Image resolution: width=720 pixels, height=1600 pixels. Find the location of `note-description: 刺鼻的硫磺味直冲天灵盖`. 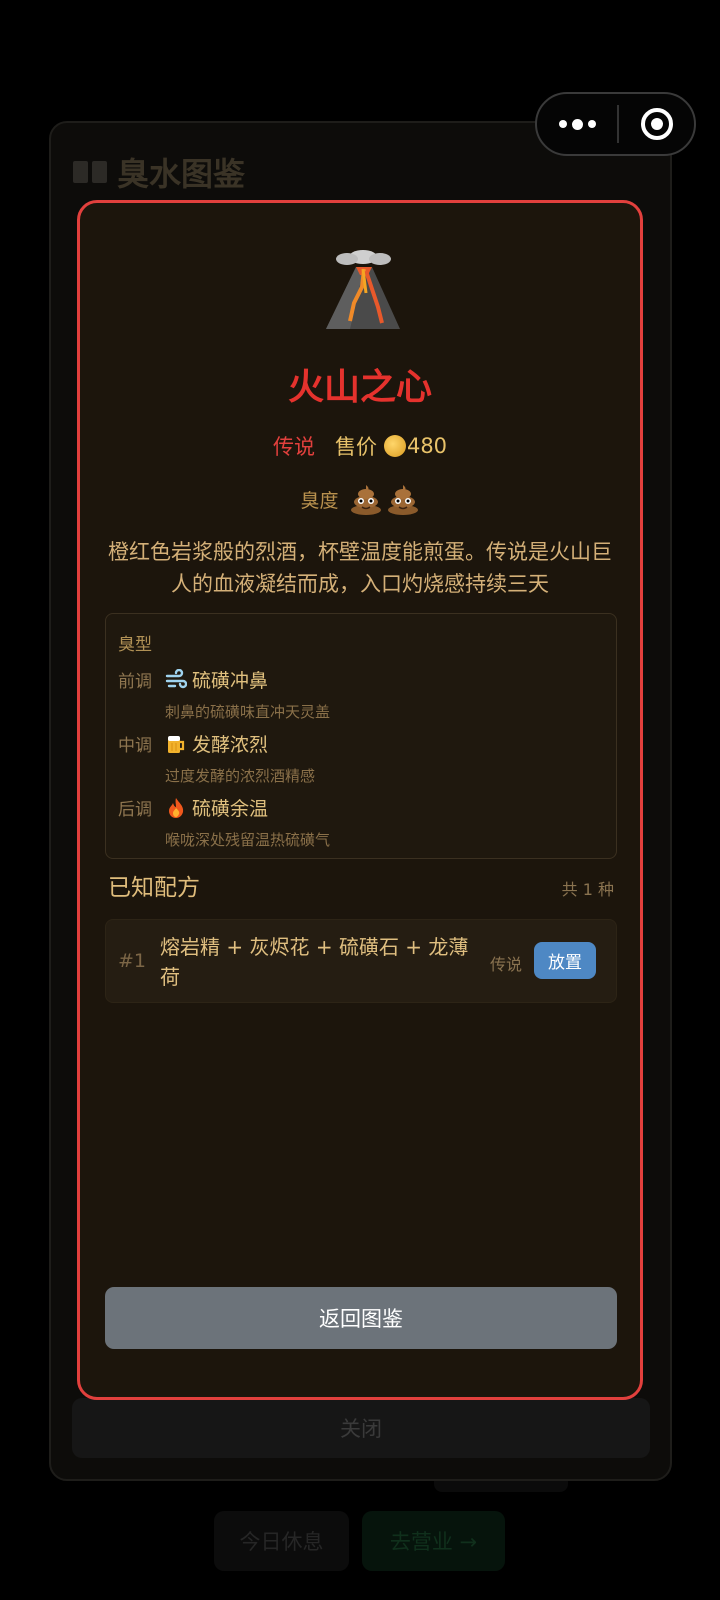

note-description: 刺鼻的硫磺味直冲天灵盖 is located at coordinates (248, 712).